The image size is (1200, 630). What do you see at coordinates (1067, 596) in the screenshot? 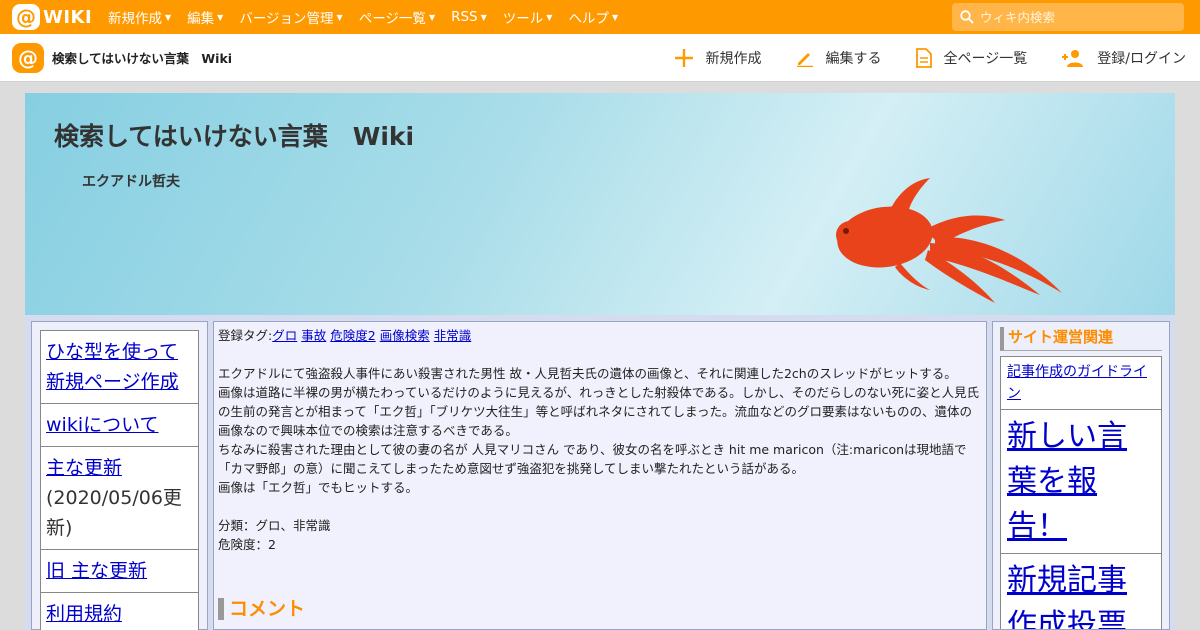
I see `right-menu-link-vote: 新規記事作成投票` at bounding box center [1067, 596].